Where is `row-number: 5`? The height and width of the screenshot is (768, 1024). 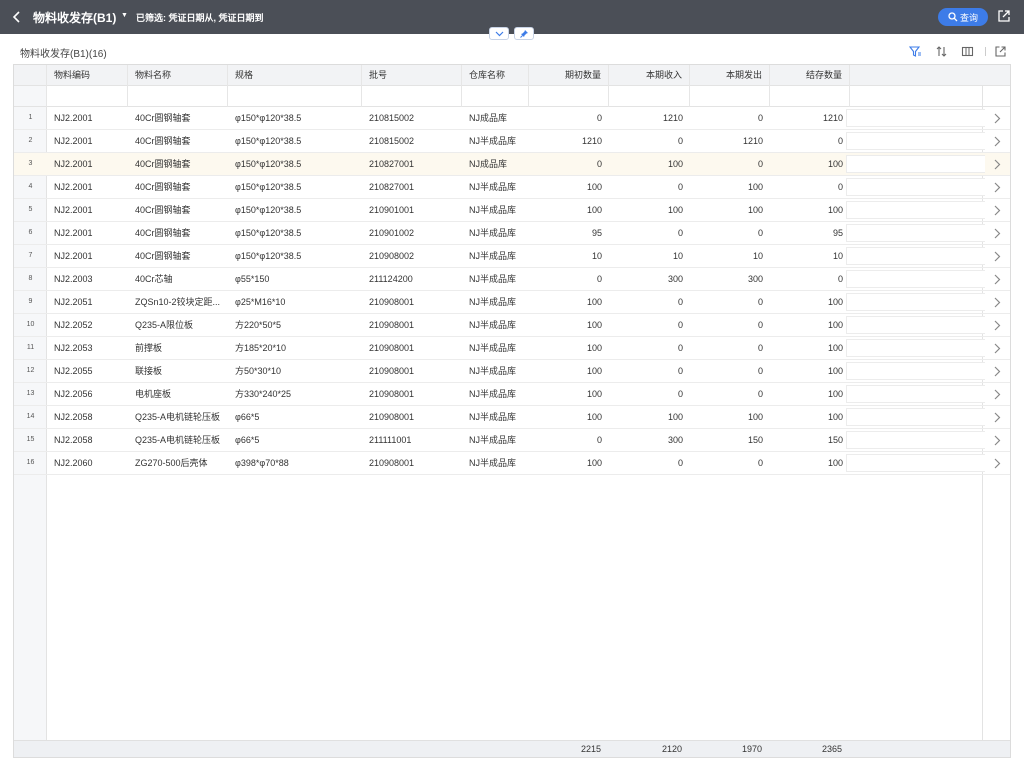
row-number: 5 is located at coordinates (30, 209).